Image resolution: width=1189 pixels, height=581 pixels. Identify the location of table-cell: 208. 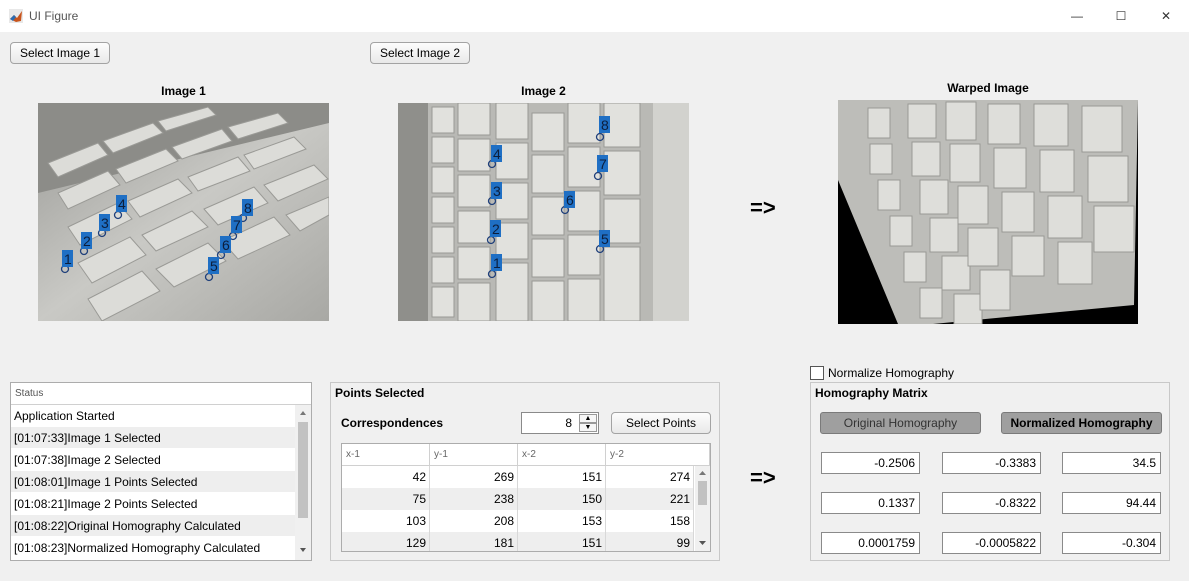
(474, 521).